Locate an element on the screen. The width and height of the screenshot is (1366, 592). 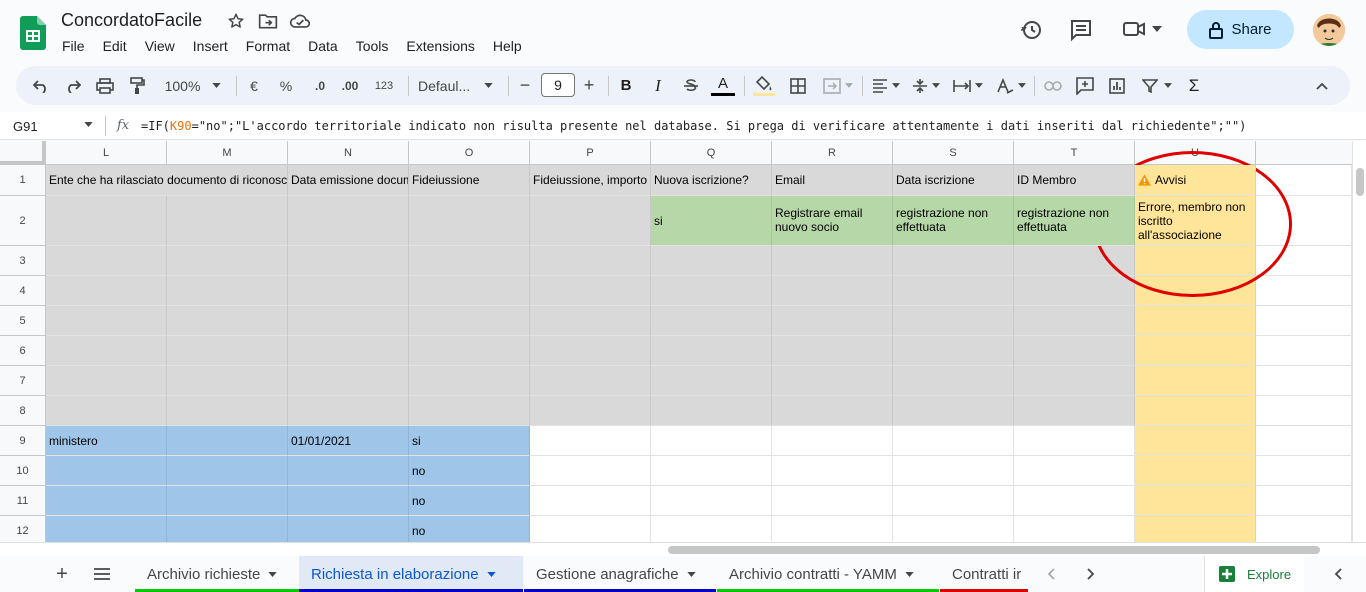
cell-t5 is located at coordinates (1074, 321).